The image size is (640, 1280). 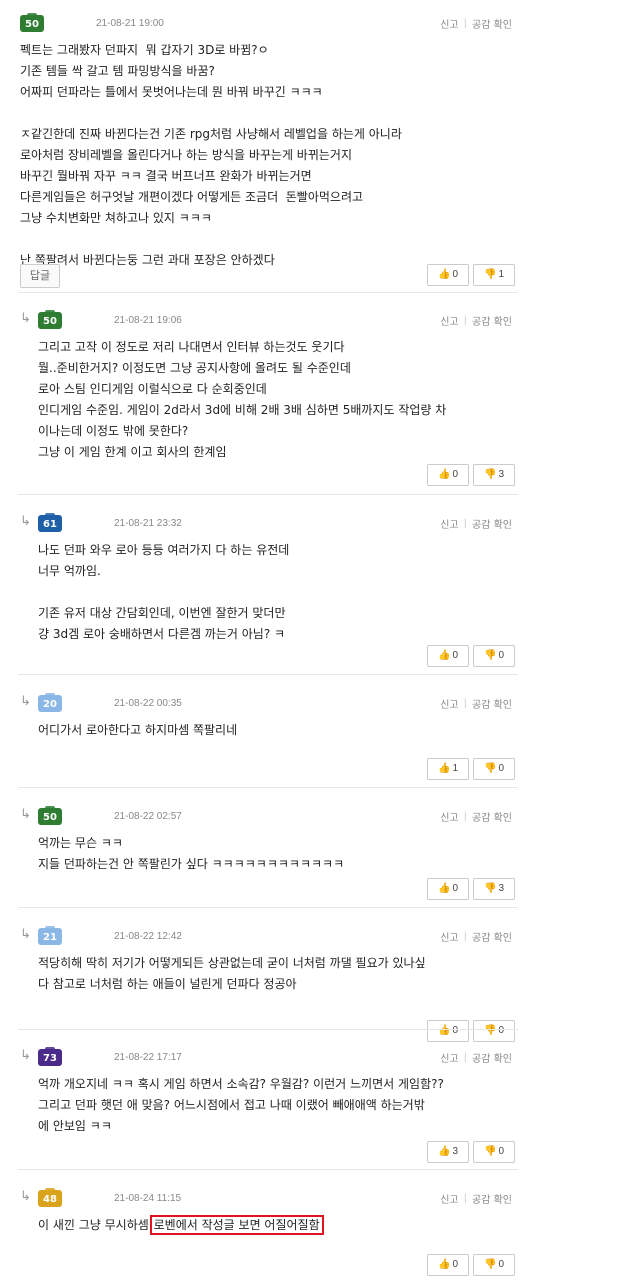 What do you see at coordinates (162, 613) in the screenshot?
I see `comment-line: 기존 유저 대상 간담회인데, 이번엔 잘한거 맞더만` at bounding box center [162, 613].